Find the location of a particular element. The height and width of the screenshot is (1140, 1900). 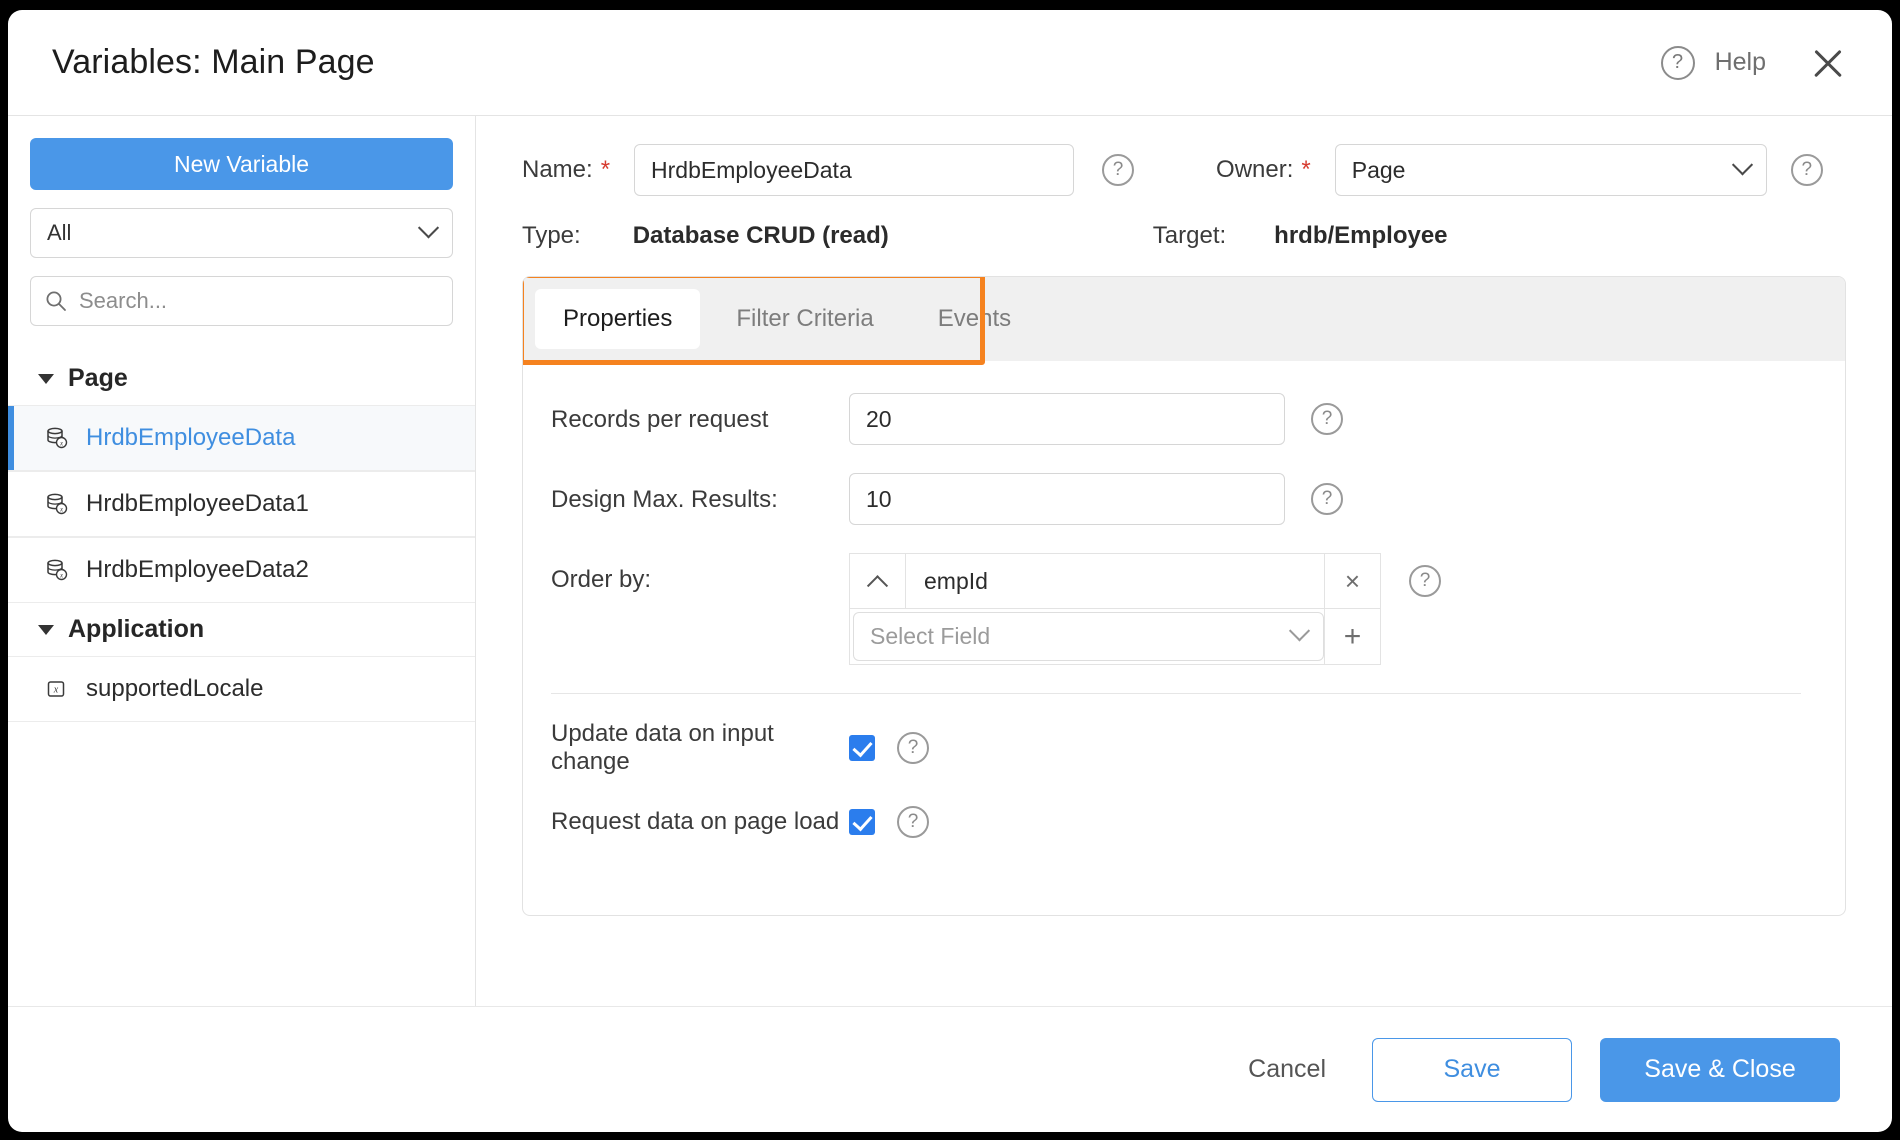

records-per-request-input: 20 is located at coordinates (1067, 419).